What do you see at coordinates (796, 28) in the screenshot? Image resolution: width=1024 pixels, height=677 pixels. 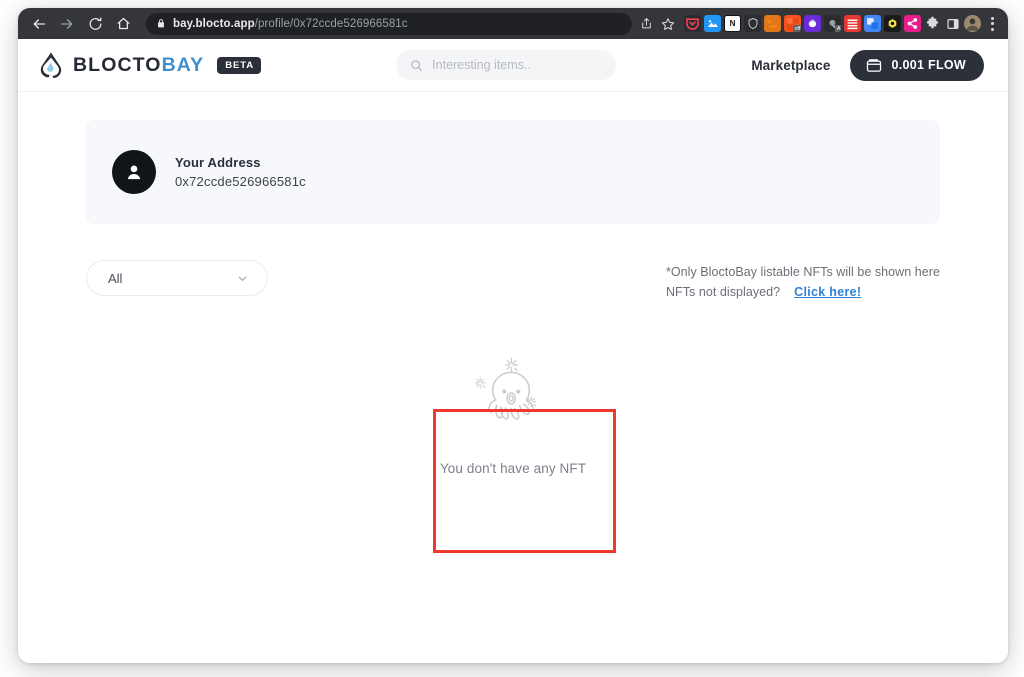 I see `extension-badge: off` at bounding box center [796, 28].